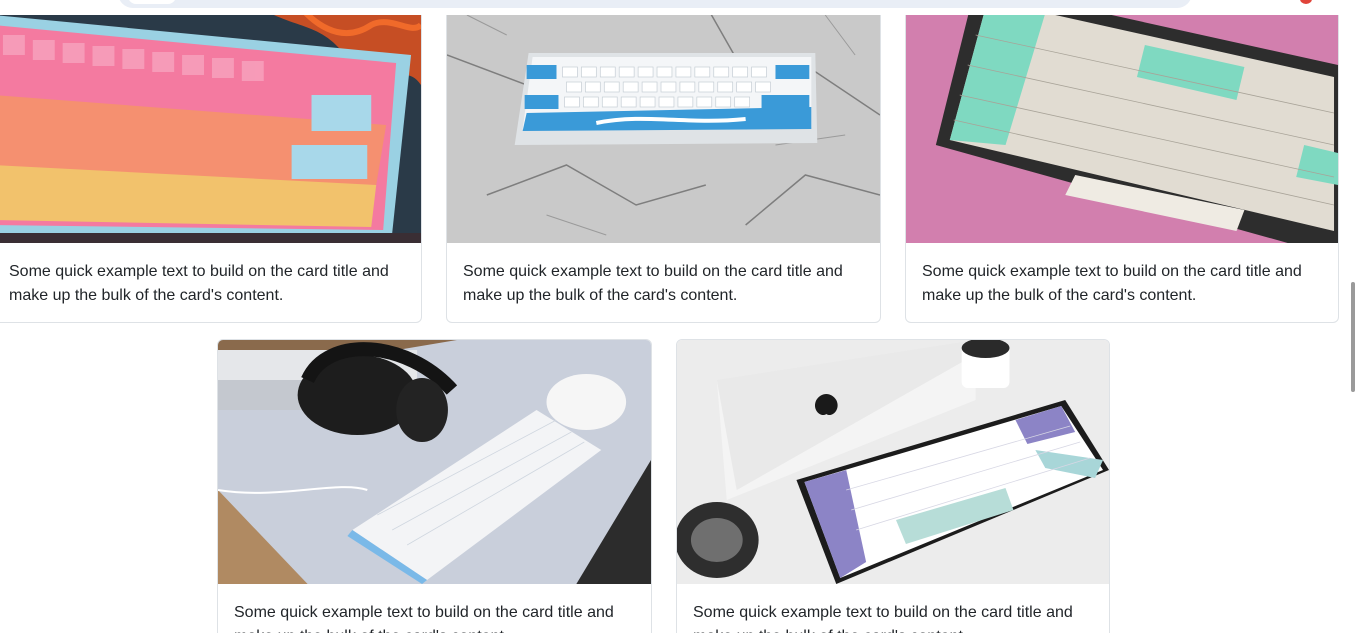  I want to click on profile-avatar, so click(1306, 2).